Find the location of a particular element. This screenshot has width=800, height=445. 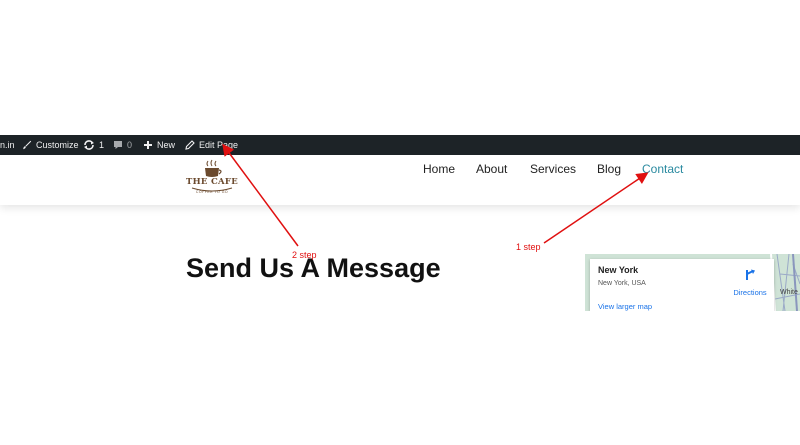

logo-title: THE CAFE is located at coordinates (212, 182).